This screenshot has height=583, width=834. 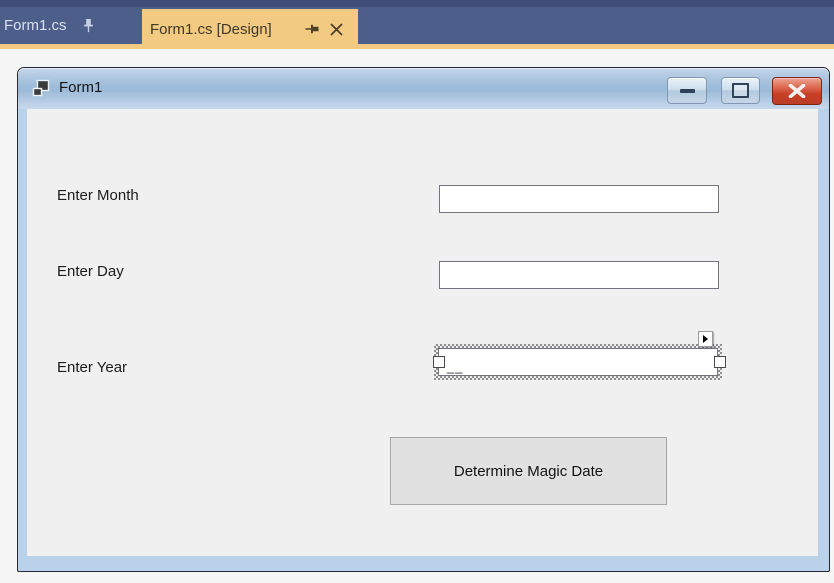 I want to click on selection-handle-left, so click(x=439, y=362).